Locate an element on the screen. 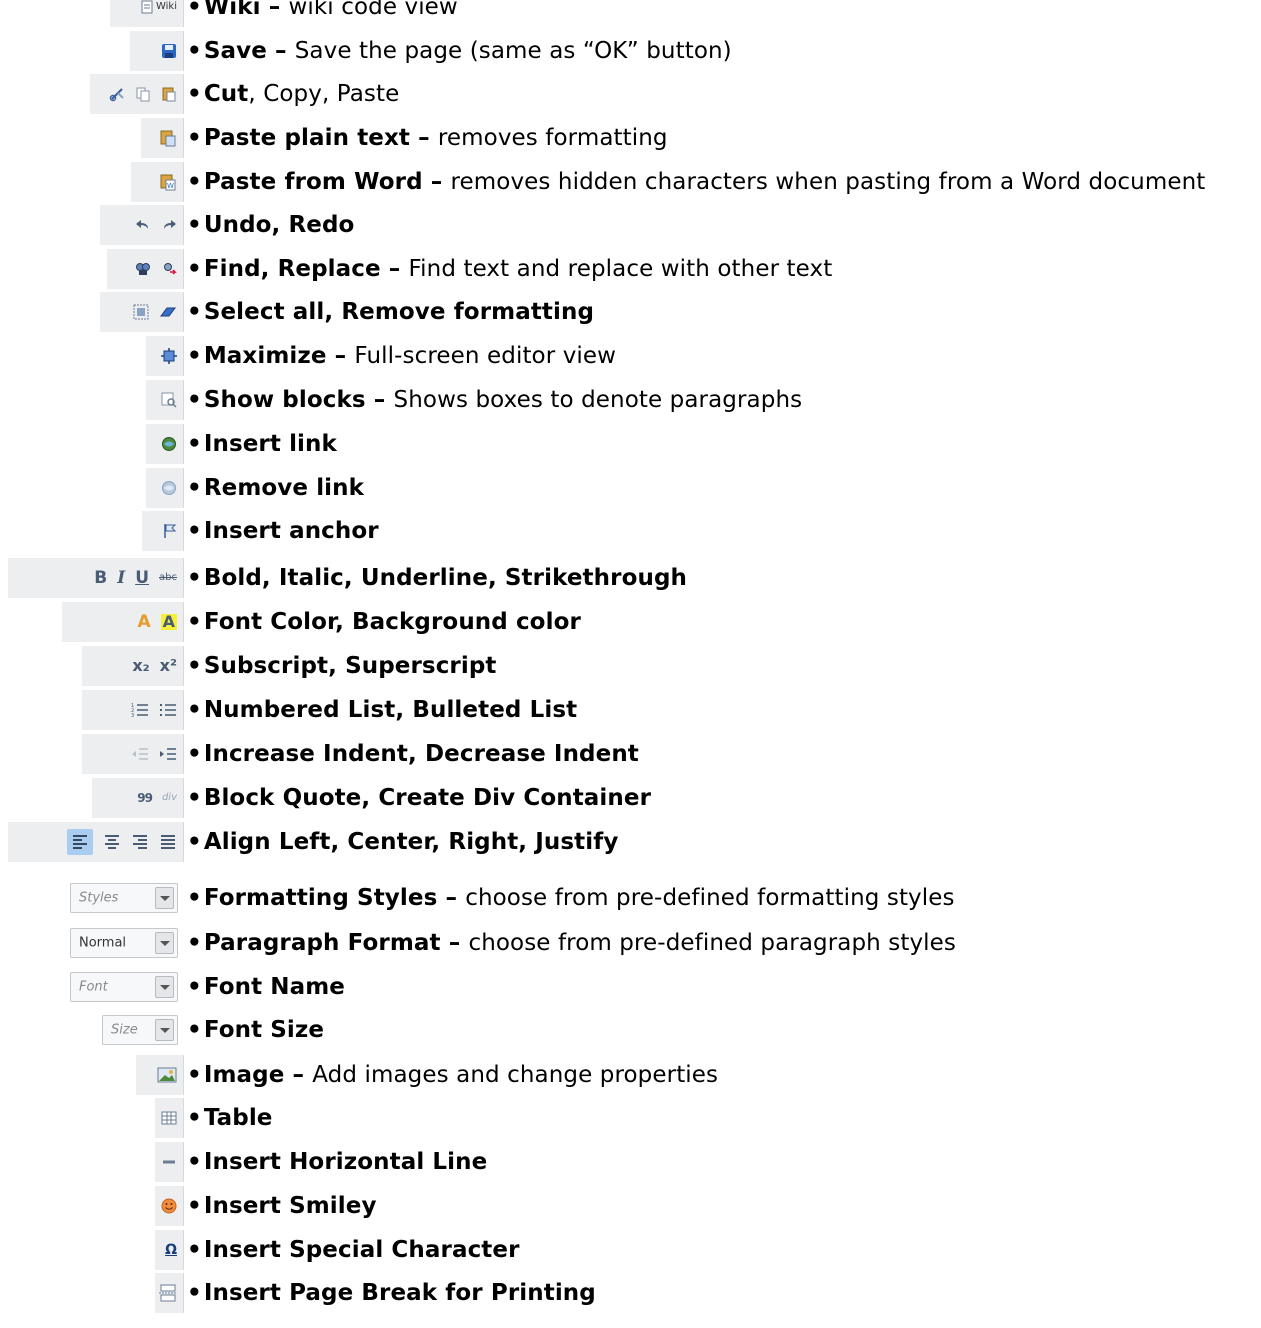 This screenshot has width=1261, height=1328. legend-text: •Font Color, Background color is located at coordinates (384, 622).